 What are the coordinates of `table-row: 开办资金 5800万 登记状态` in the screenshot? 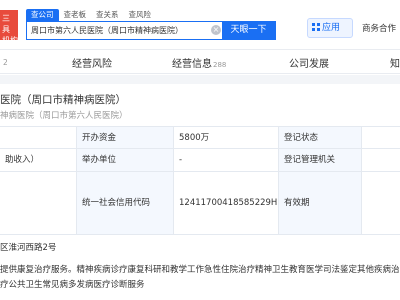 It's located at (200, 138).